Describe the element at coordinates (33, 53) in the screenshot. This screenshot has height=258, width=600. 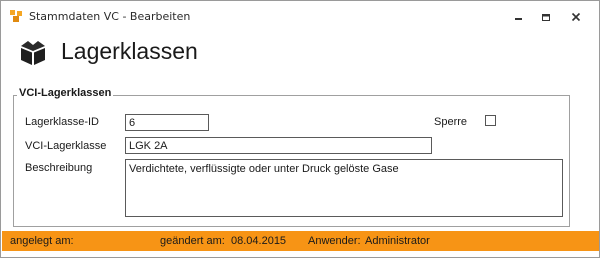
I see `box-icon` at that location.